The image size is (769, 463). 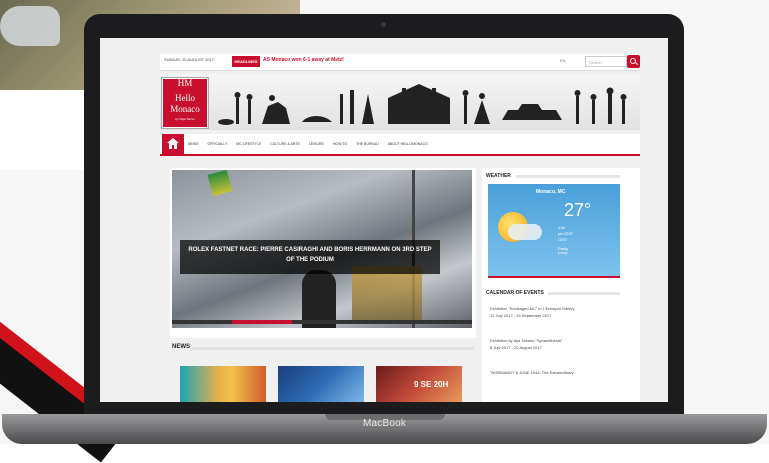 I want to click on home-icon, so click(x=173, y=143).